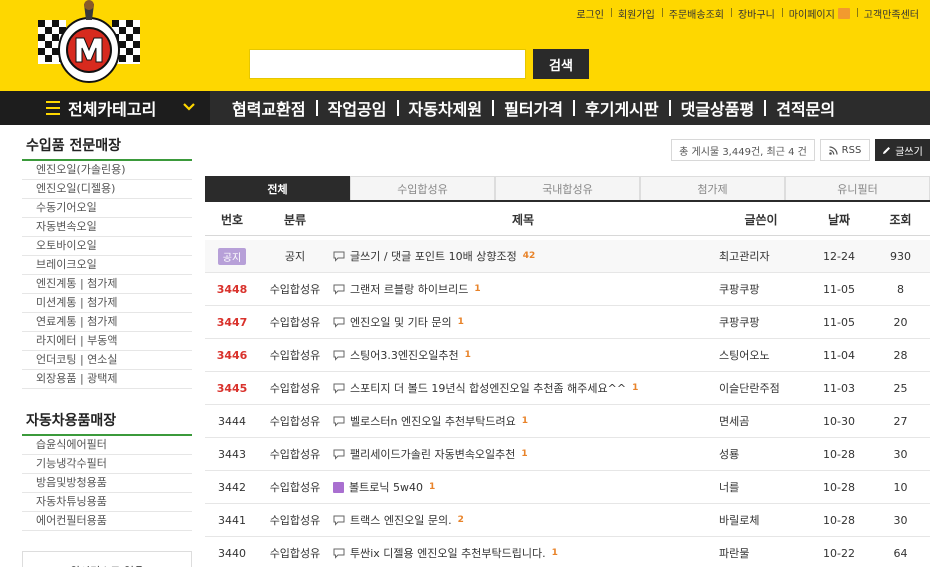  What do you see at coordinates (409, 289) in the screenshot?
I see `row-title: 그랜저 르블랑 하이브리드` at bounding box center [409, 289].